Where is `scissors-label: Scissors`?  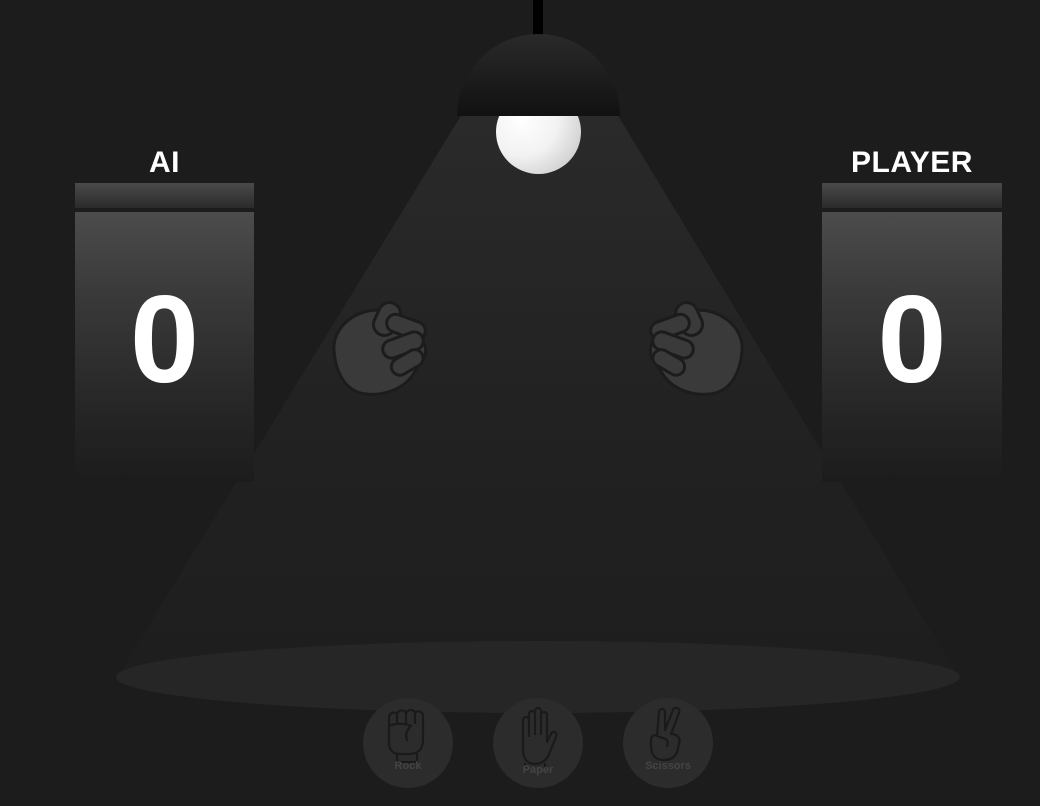 scissors-label: Scissors is located at coordinates (668, 766).